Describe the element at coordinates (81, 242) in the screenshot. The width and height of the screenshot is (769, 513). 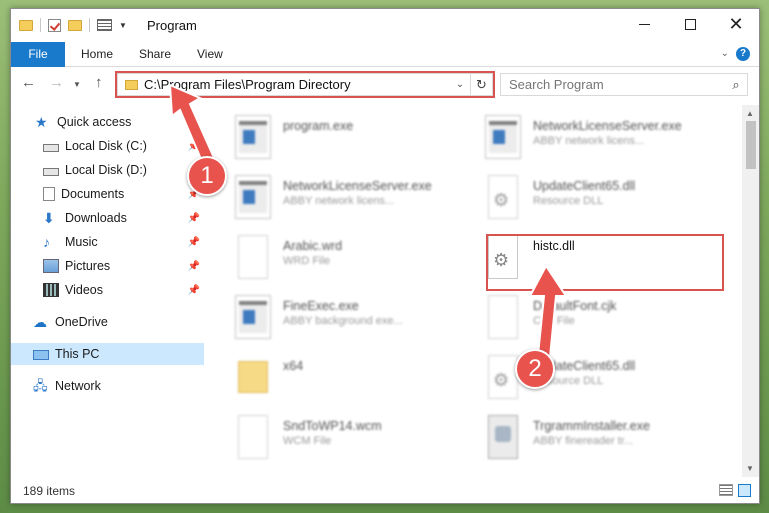
I see `sidebar-item-label: Music` at that location.